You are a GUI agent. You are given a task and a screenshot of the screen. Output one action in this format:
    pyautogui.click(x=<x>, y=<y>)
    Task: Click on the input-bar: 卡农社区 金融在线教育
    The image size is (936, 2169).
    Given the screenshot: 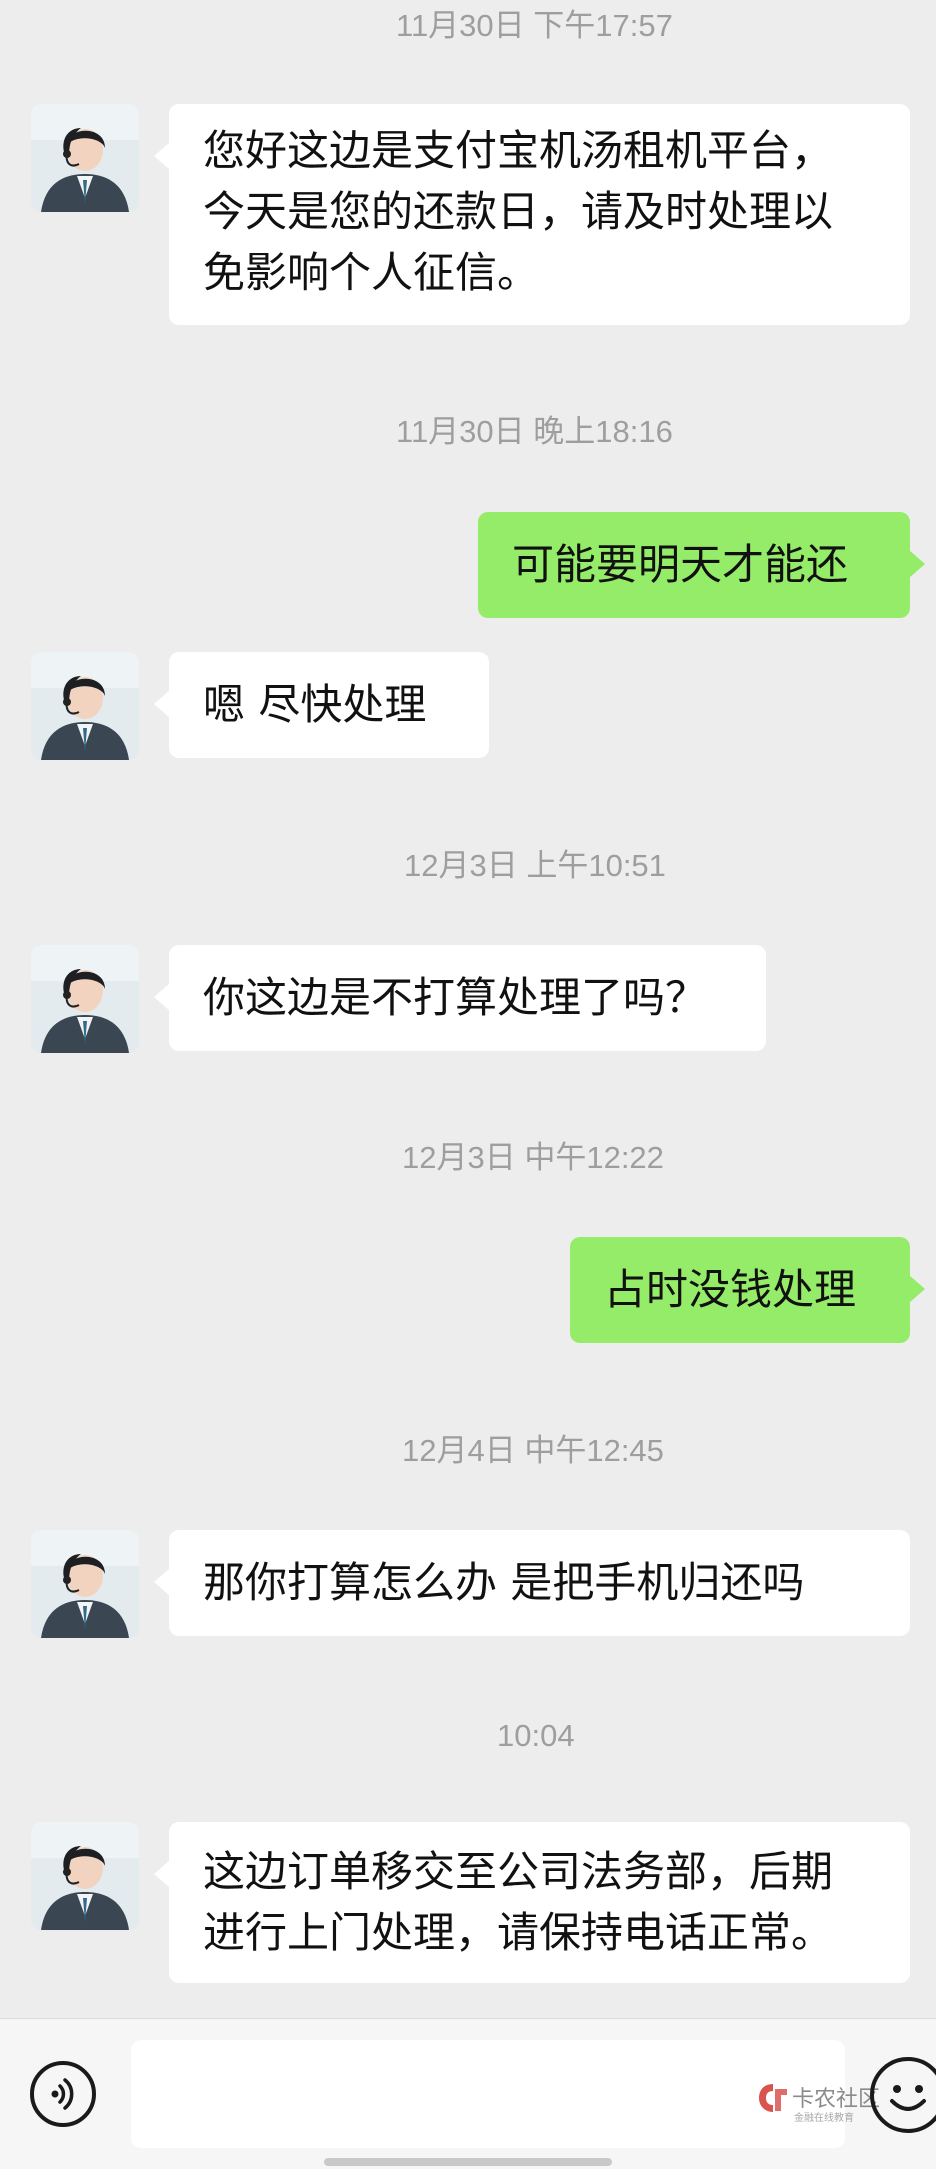 What is the action you would take?
    pyautogui.click(x=468, y=2093)
    